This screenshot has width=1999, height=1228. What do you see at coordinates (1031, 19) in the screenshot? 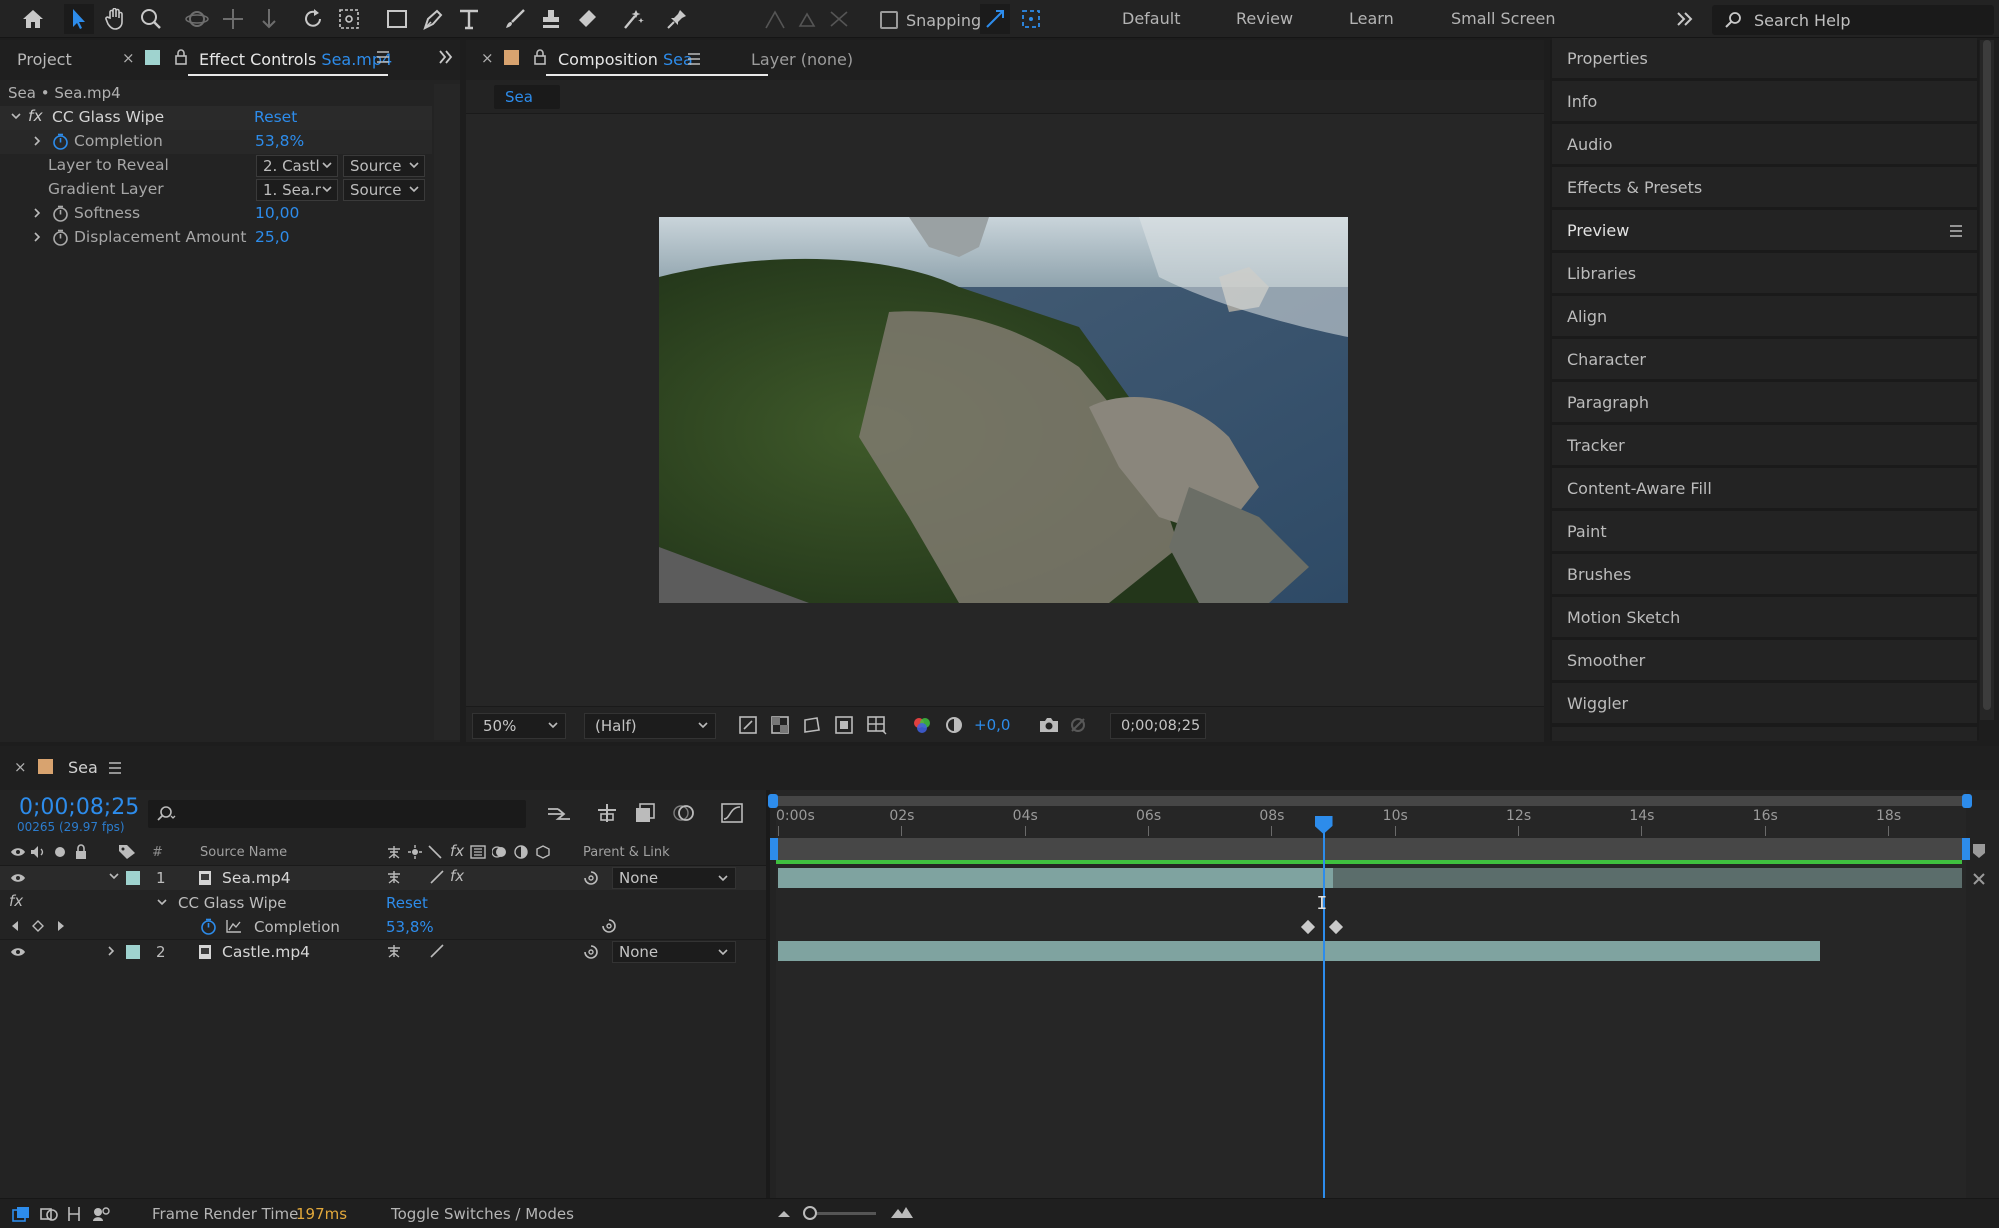
I see `snap-features-icon` at bounding box center [1031, 19].